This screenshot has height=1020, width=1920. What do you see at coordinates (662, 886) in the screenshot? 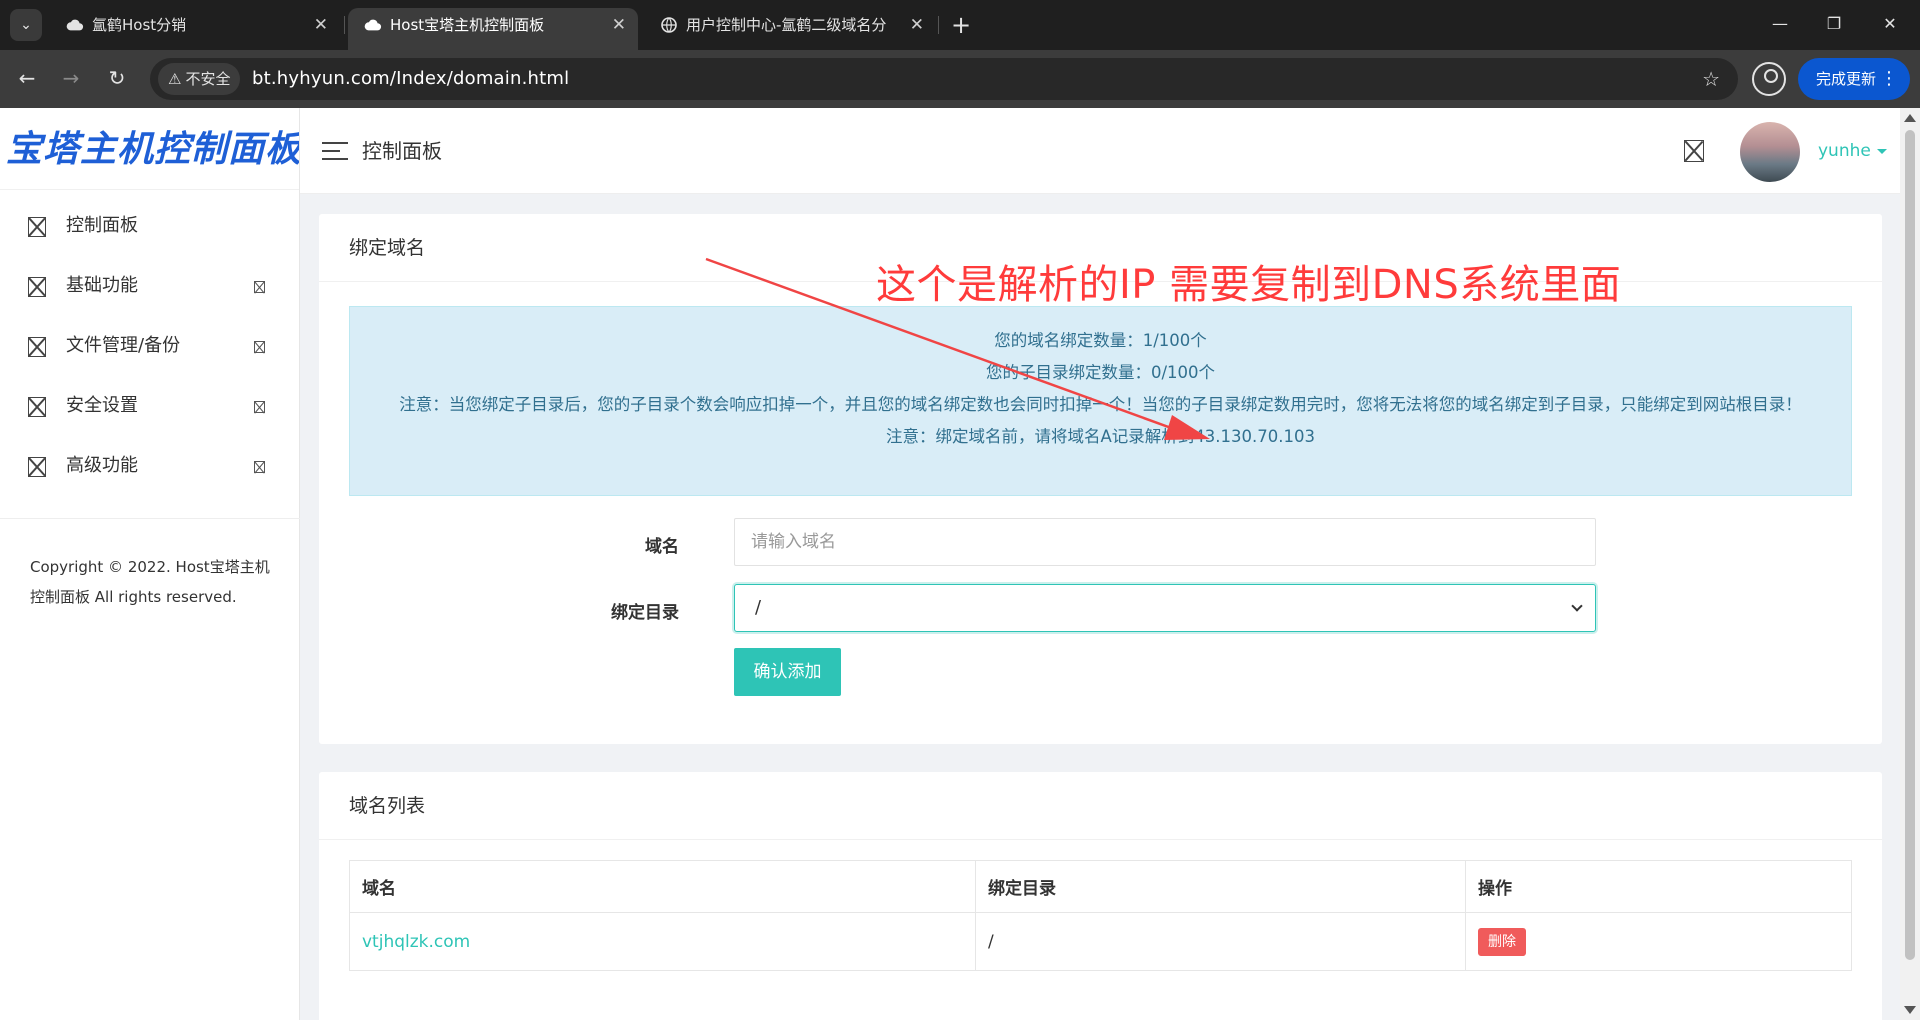
I see `column-header: 域名` at bounding box center [662, 886].